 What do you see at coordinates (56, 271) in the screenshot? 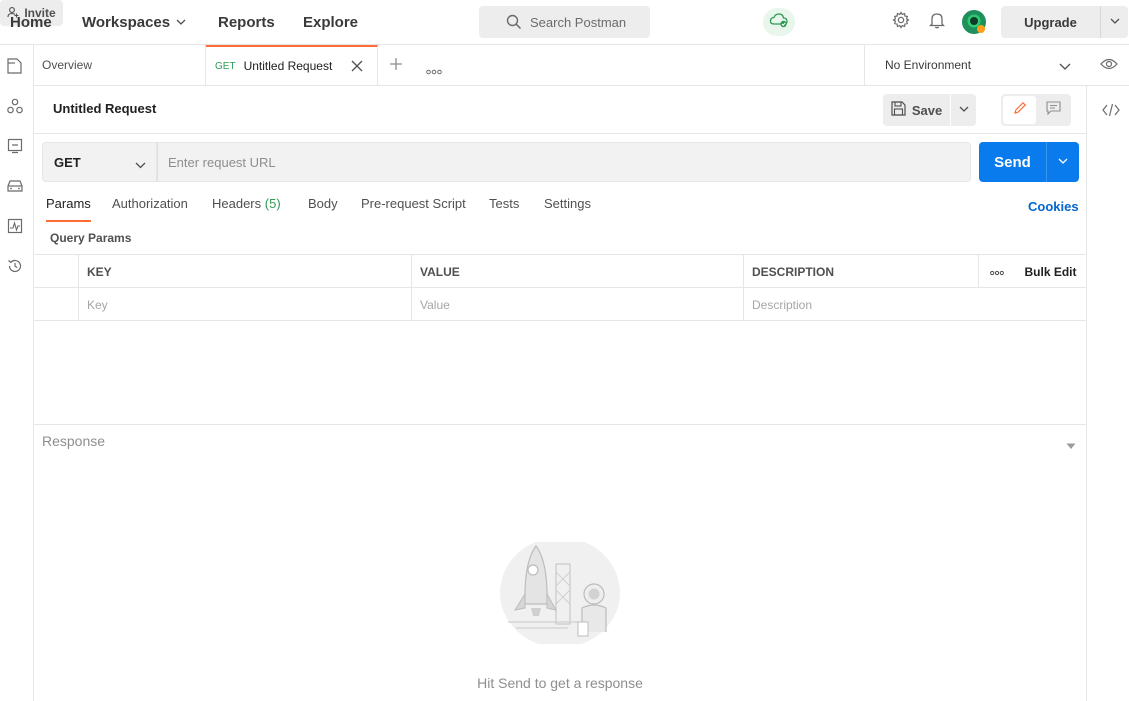
I see `checkbox-column-header` at bounding box center [56, 271].